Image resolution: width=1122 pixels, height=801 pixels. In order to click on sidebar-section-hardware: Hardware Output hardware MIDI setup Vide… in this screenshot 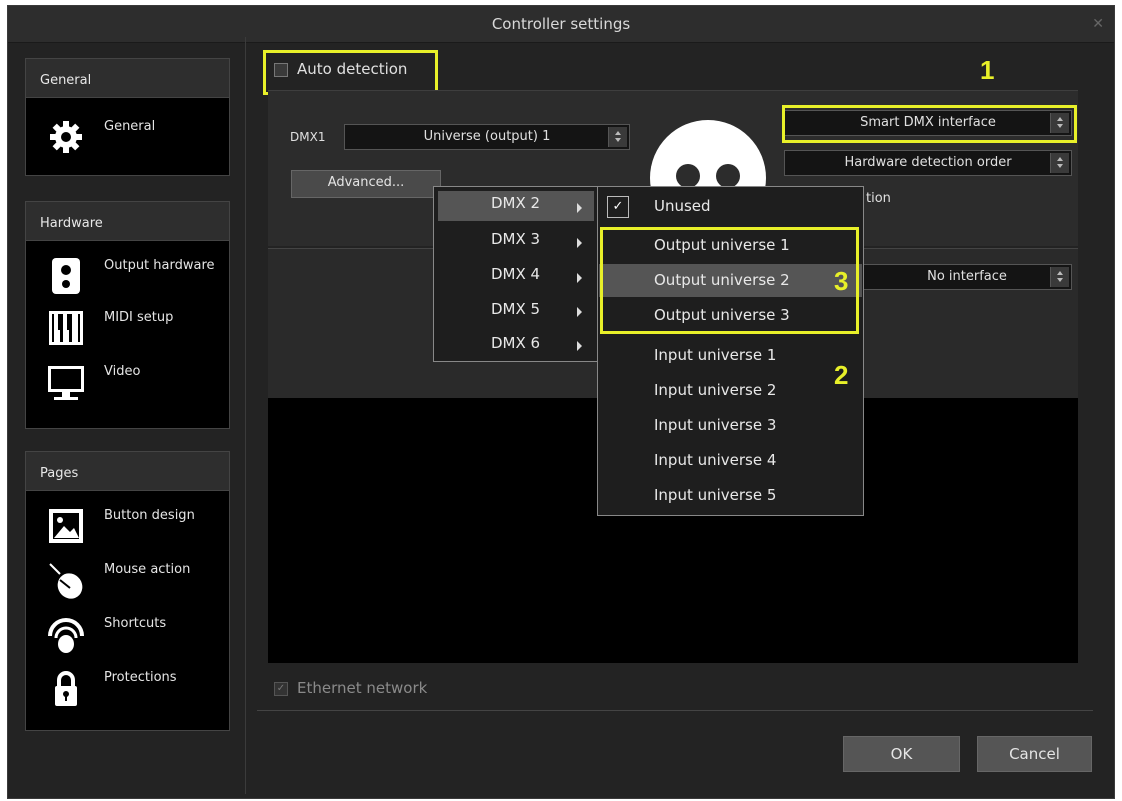, I will do `click(127, 315)`.